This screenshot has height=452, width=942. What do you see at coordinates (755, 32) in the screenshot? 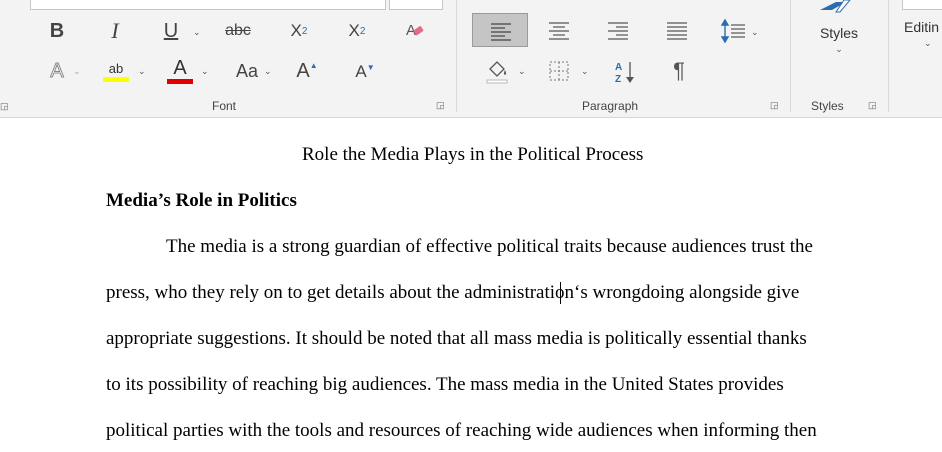
I see `line-spacing-dropdown-icon: ⌄` at bounding box center [755, 32].